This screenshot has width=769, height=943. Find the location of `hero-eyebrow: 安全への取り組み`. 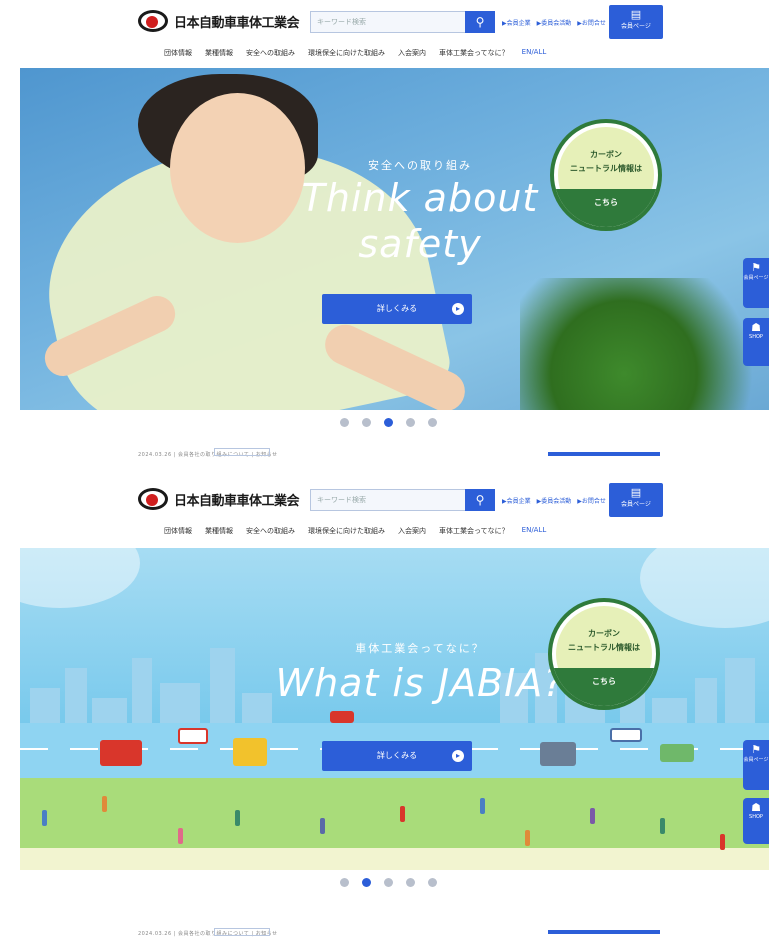

hero-eyebrow: 安全への取り組み is located at coordinates (420, 165).